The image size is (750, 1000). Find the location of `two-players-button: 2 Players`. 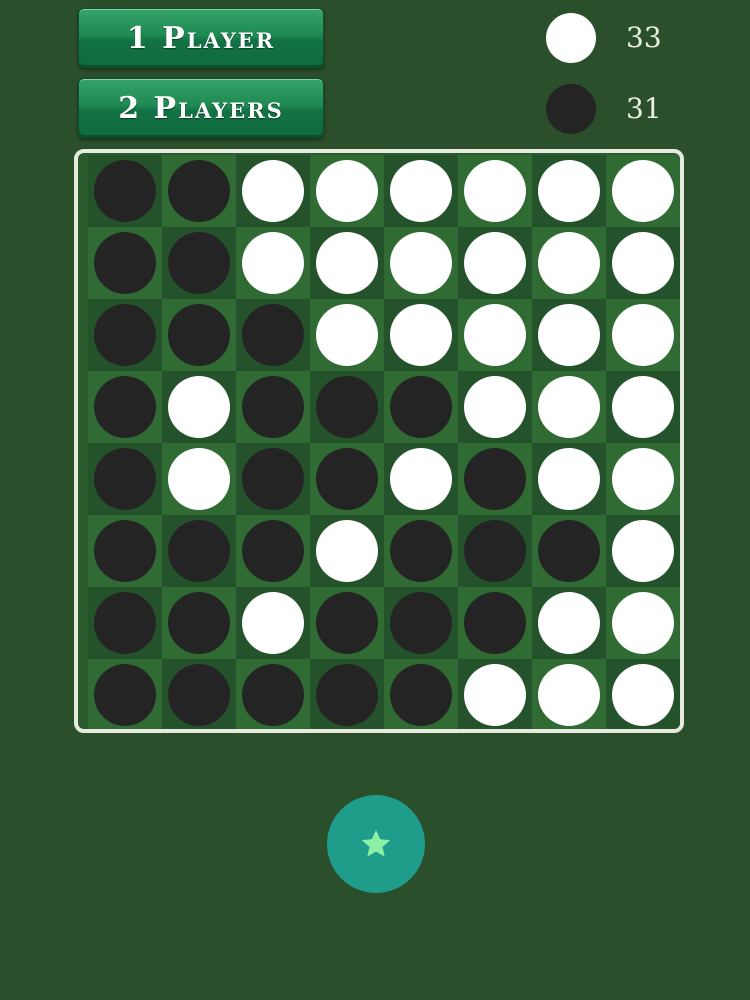

two-players-button: 2 Players is located at coordinates (201, 108).